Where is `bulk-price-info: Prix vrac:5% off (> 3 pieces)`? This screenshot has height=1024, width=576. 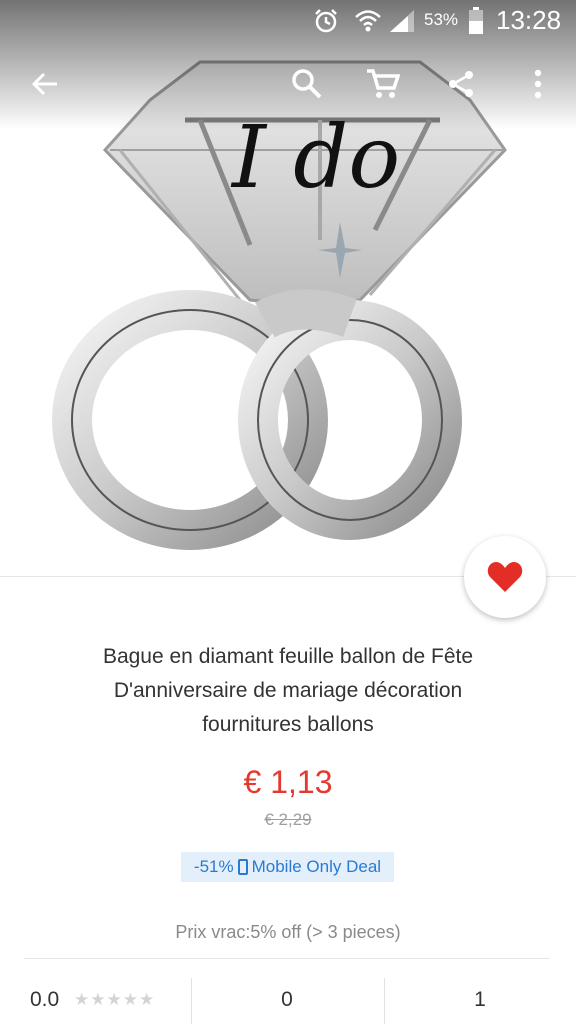
bulk-price-info: Prix vrac:5% off (> 3 pieces) is located at coordinates (288, 932).